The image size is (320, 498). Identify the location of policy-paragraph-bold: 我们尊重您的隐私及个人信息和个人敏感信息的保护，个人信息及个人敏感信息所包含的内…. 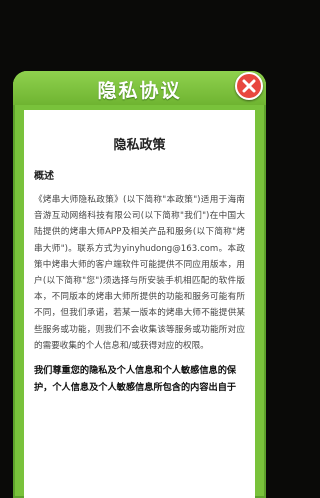
(135, 379).